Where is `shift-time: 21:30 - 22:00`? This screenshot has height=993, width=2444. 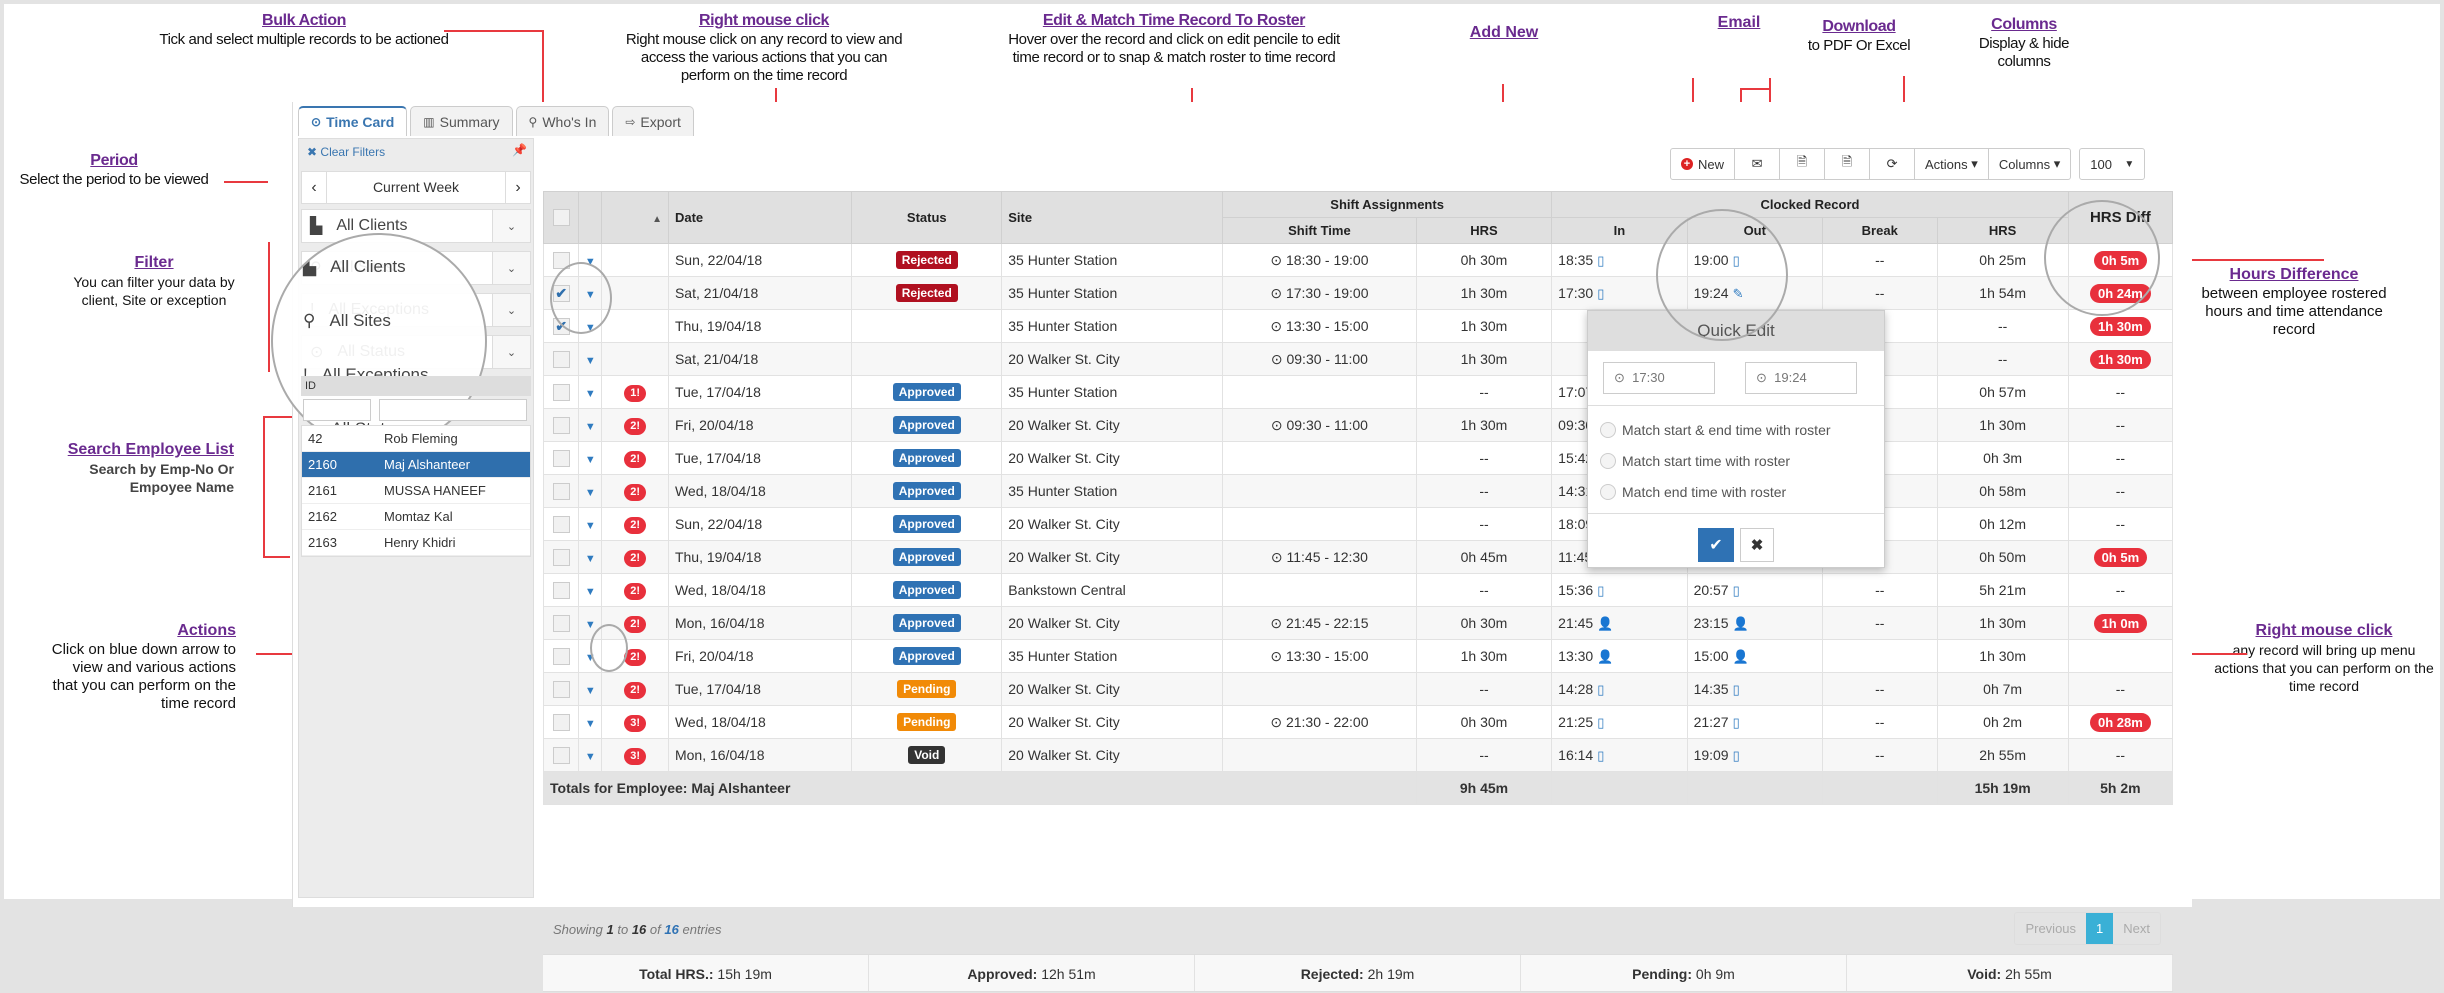 shift-time: 21:30 - 22:00 is located at coordinates (1327, 721).